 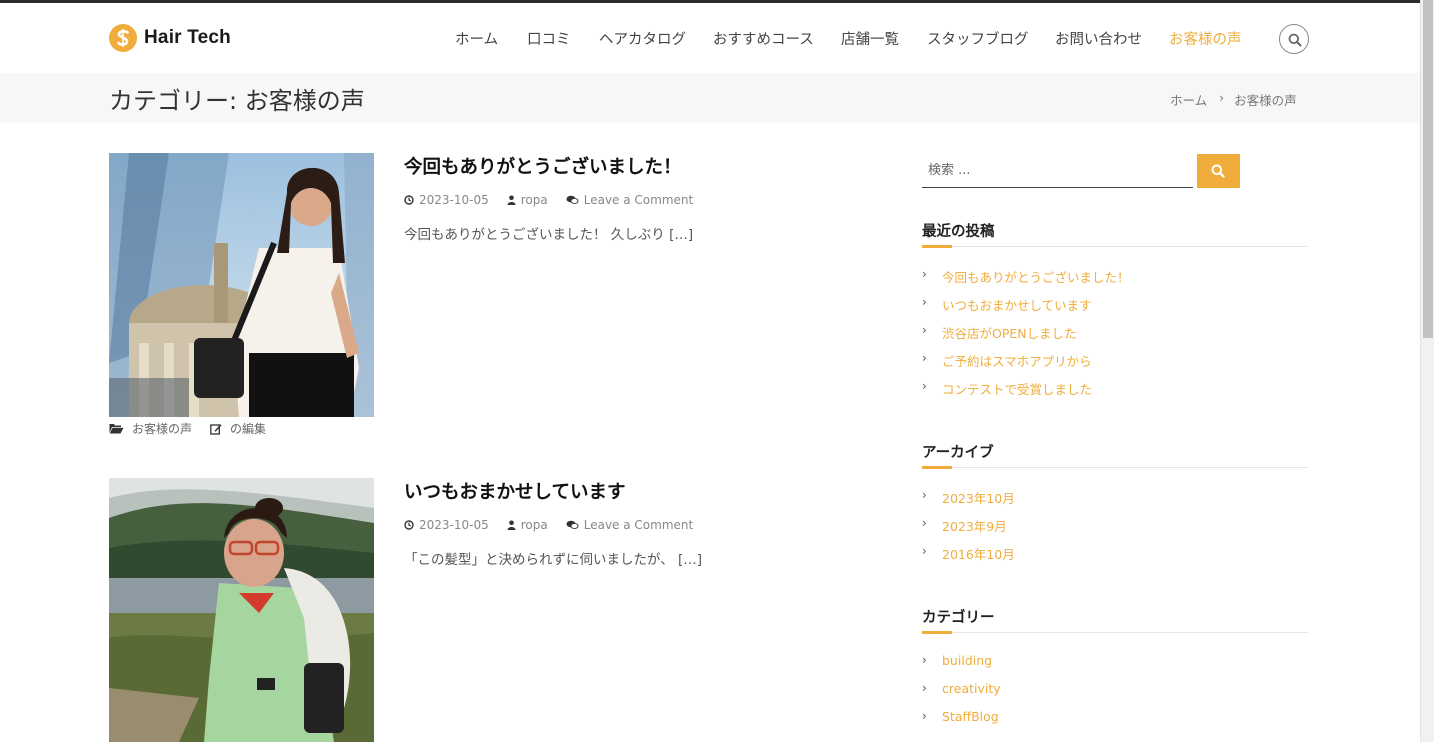 What do you see at coordinates (1017, 304) in the screenshot?
I see `recent-post-link: いつもおまかせしています` at bounding box center [1017, 304].